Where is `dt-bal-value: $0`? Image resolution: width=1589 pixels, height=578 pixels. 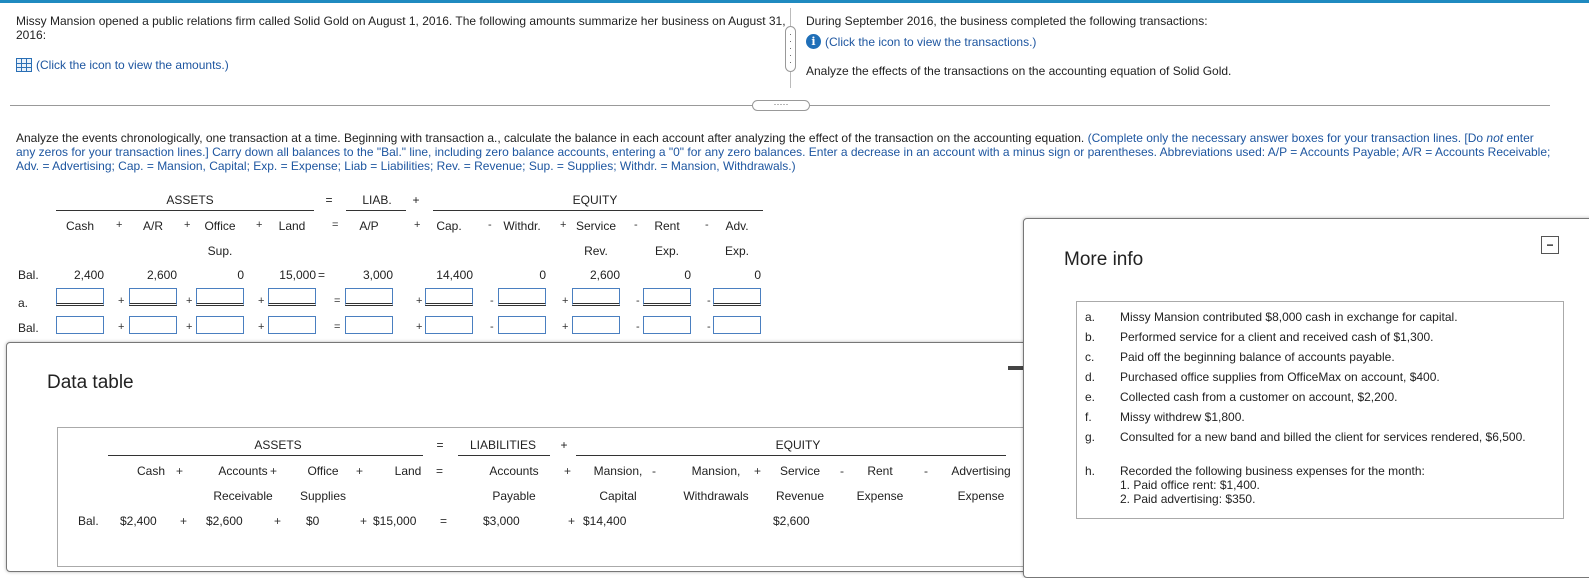
dt-bal-value: $0 is located at coordinates (313, 521).